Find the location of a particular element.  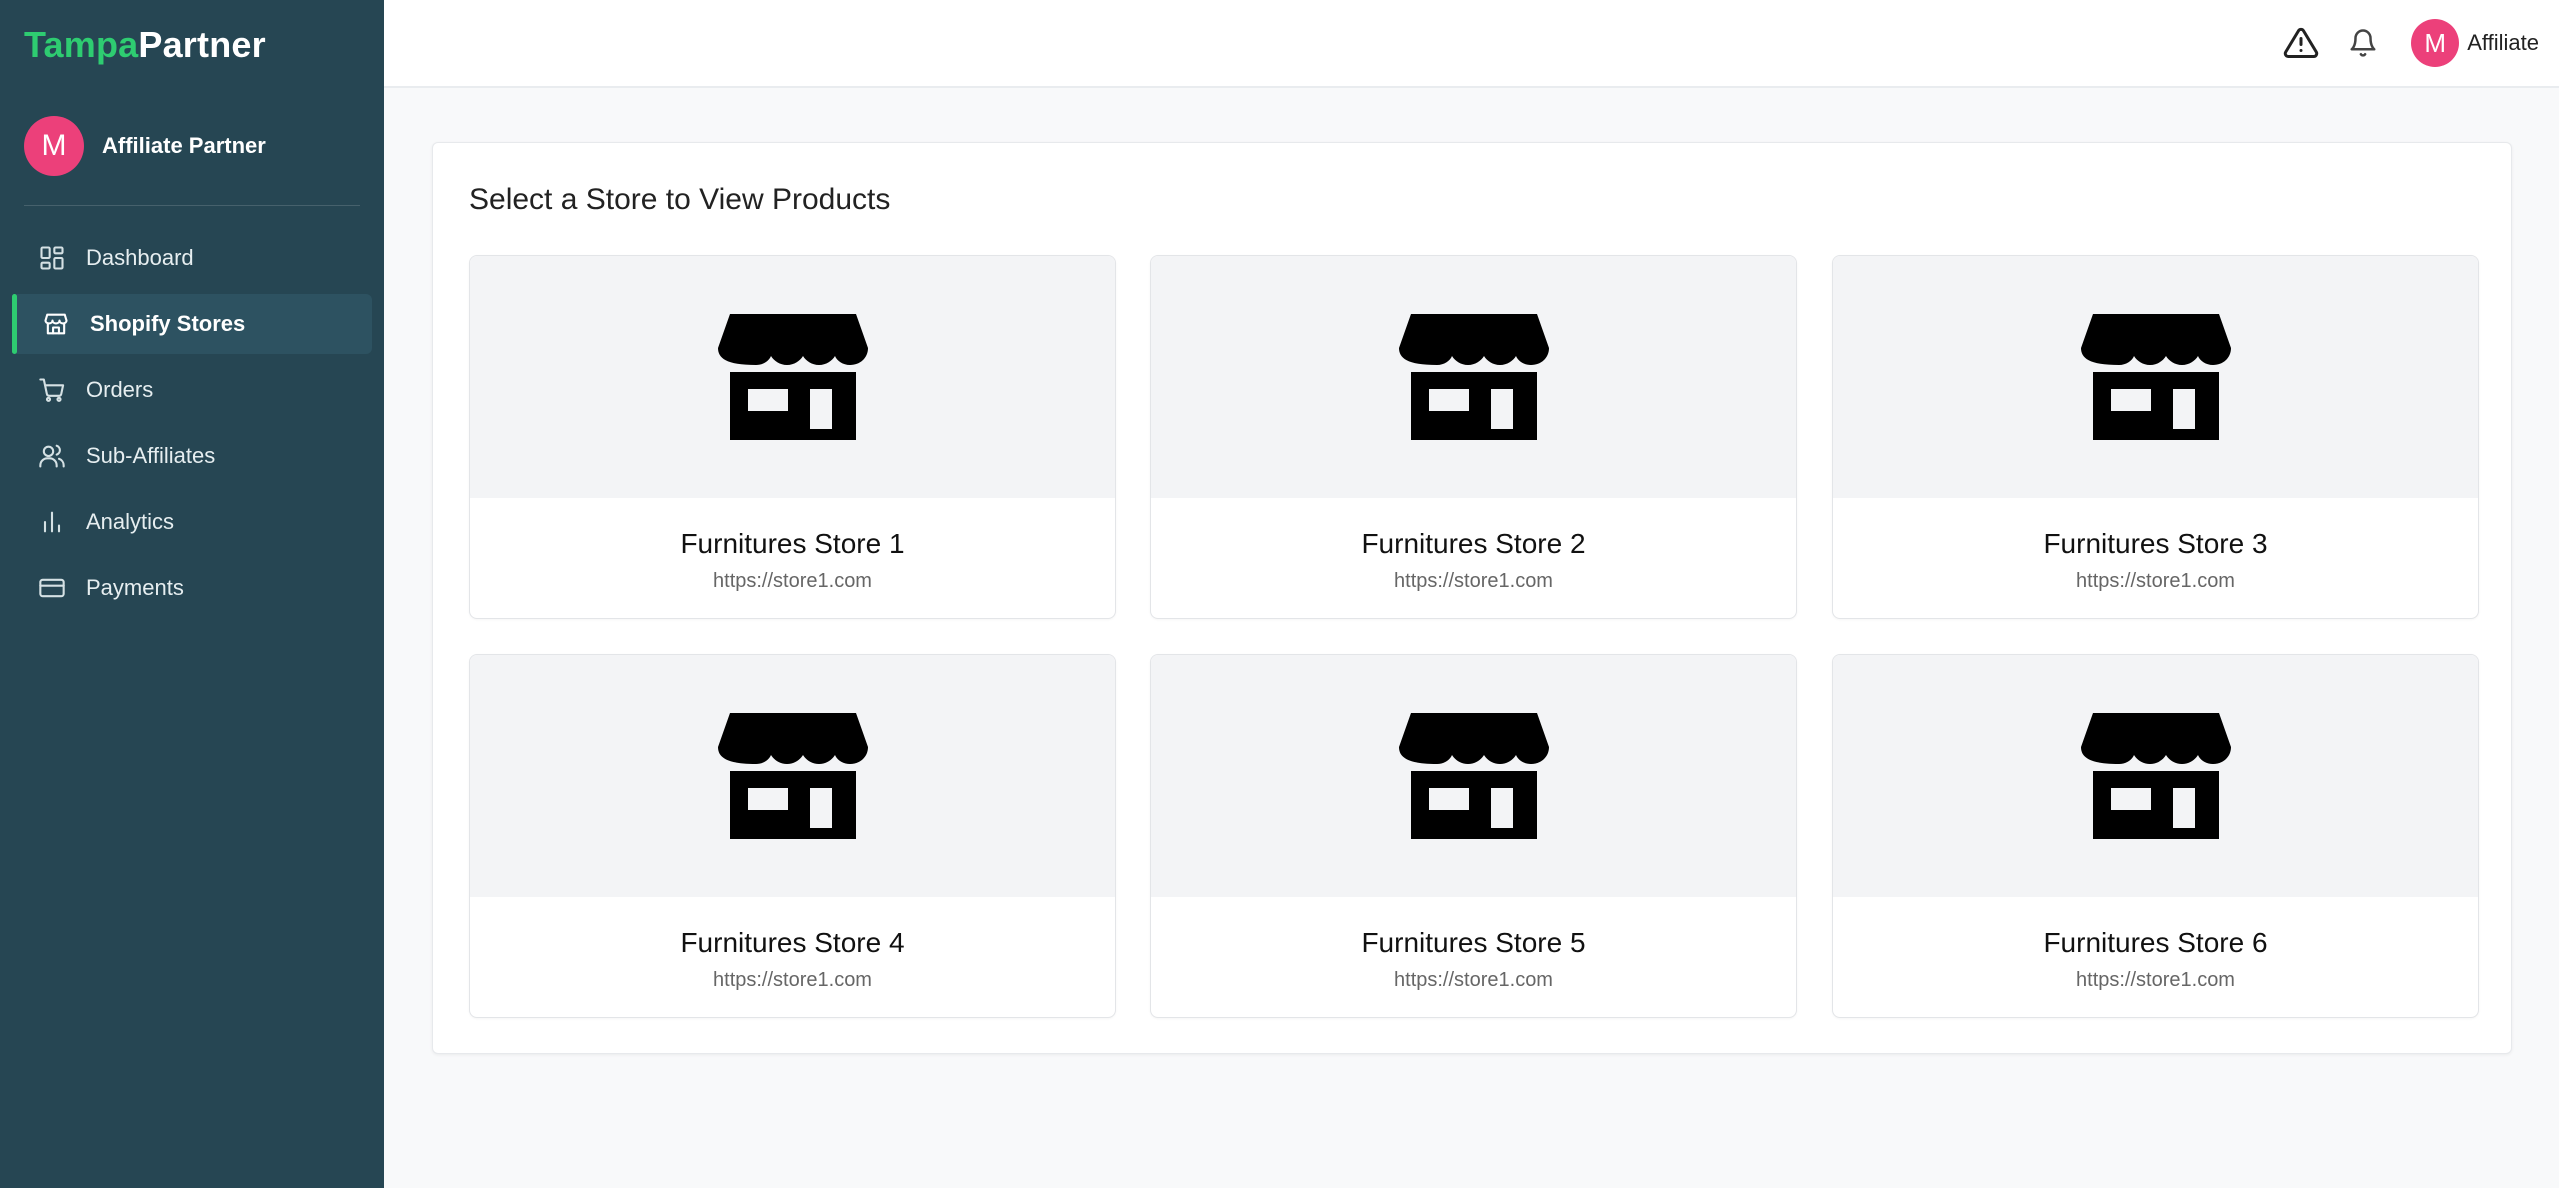

sidebar-item-sub-affiliates: Sub-Affiliates is located at coordinates (192, 456).